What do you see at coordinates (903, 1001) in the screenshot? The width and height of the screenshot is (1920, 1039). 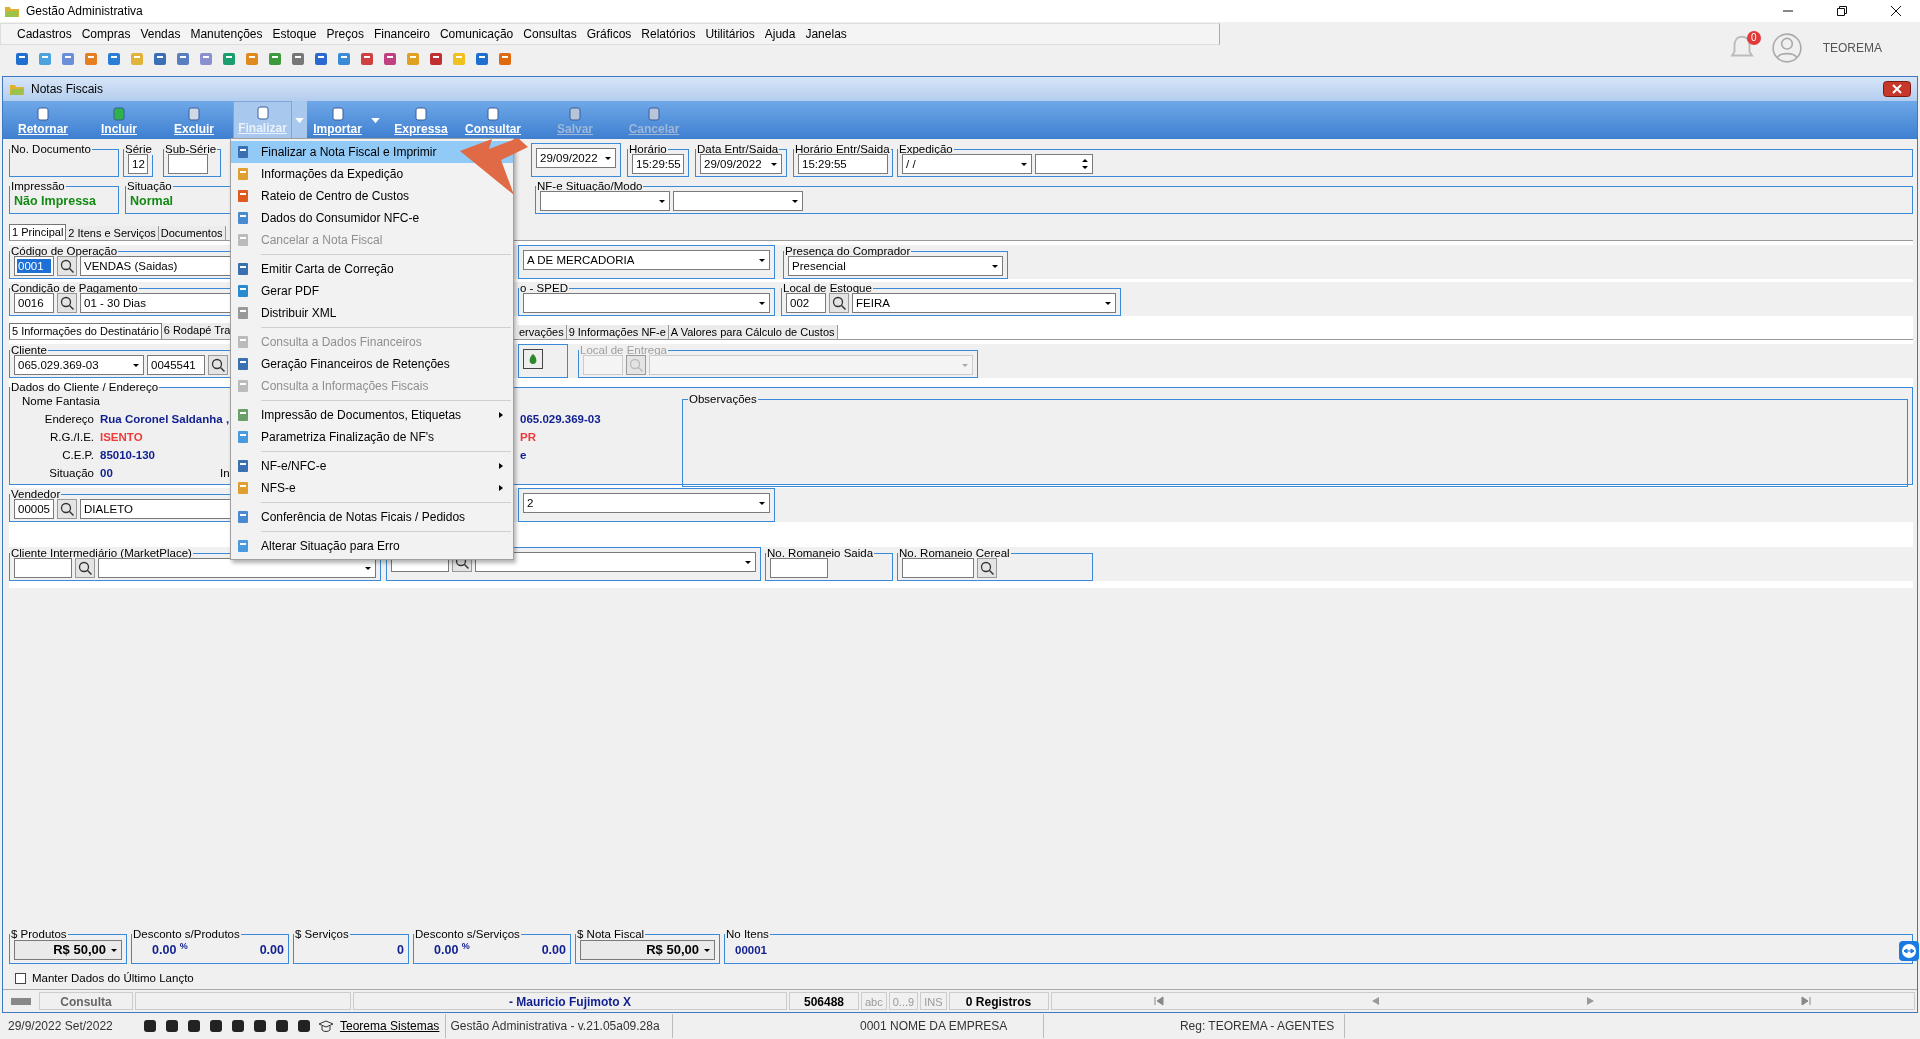 I see `indicator-panel: 0...9` at bounding box center [903, 1001].